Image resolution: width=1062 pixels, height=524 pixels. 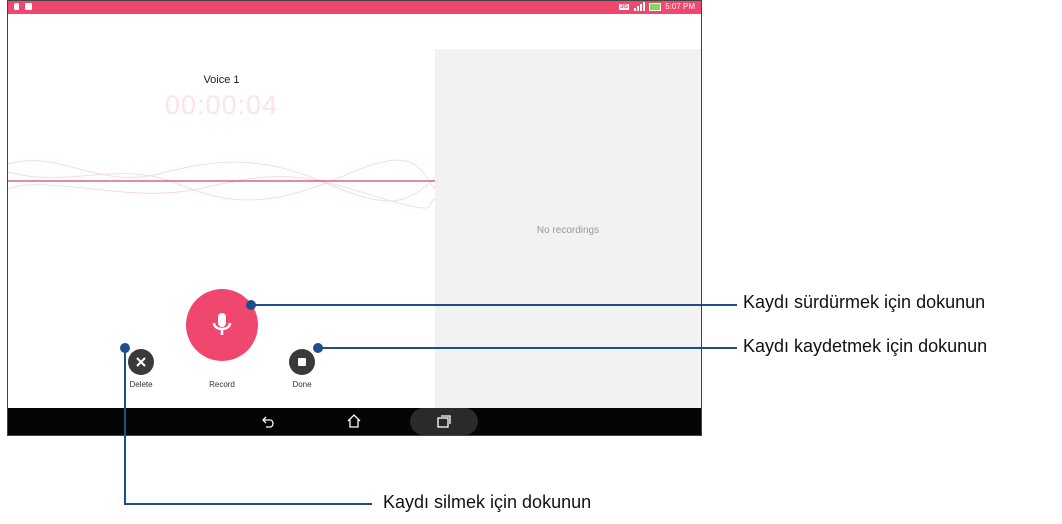 I want to click on recent-apps-icon, so click(x=444, y=421).